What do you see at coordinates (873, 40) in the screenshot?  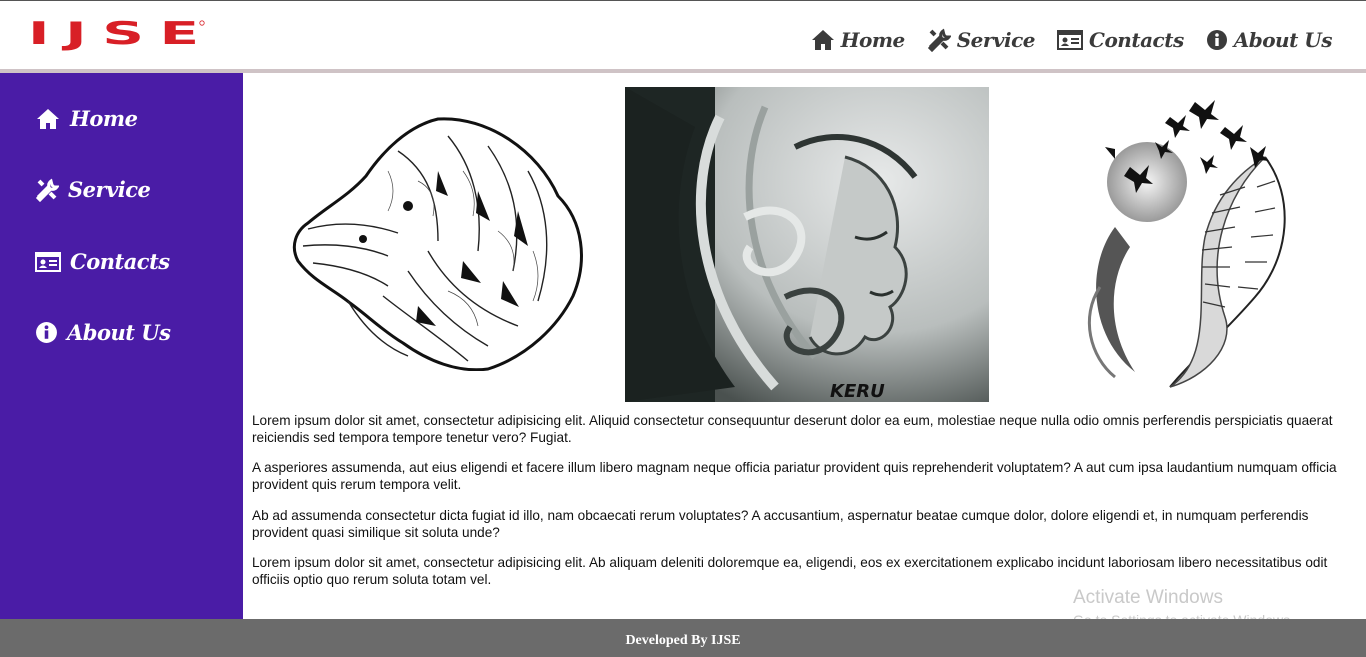 I see `top-nav-home-label: Home` at bounding box center [873, 40].